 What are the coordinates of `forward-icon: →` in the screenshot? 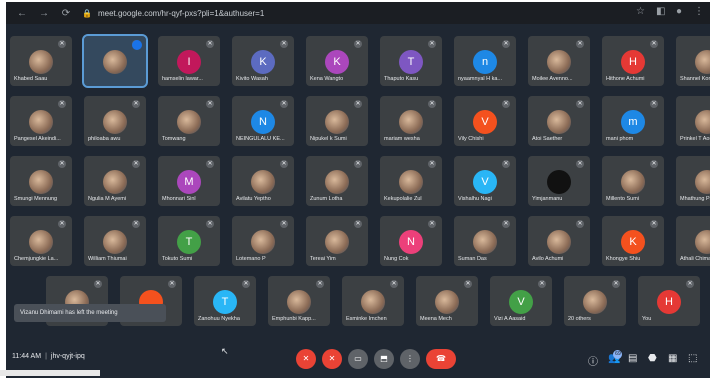 It's located at (44, 13).